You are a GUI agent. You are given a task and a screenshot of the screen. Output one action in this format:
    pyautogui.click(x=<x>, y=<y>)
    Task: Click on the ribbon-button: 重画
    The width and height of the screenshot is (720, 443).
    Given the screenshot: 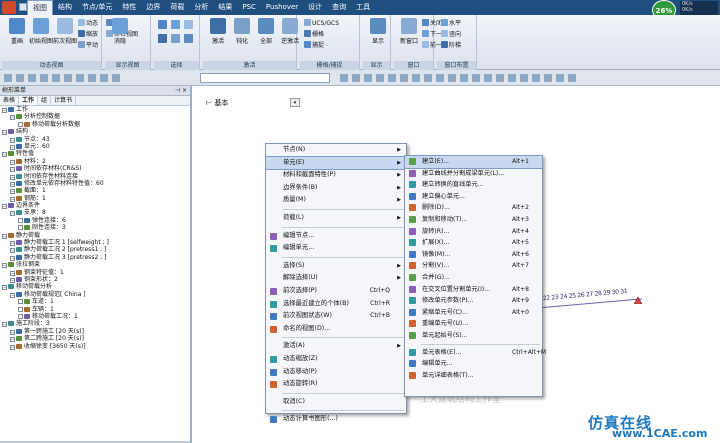 What is the action you would take?
    pyautogui.click(x=17, y=35)
    